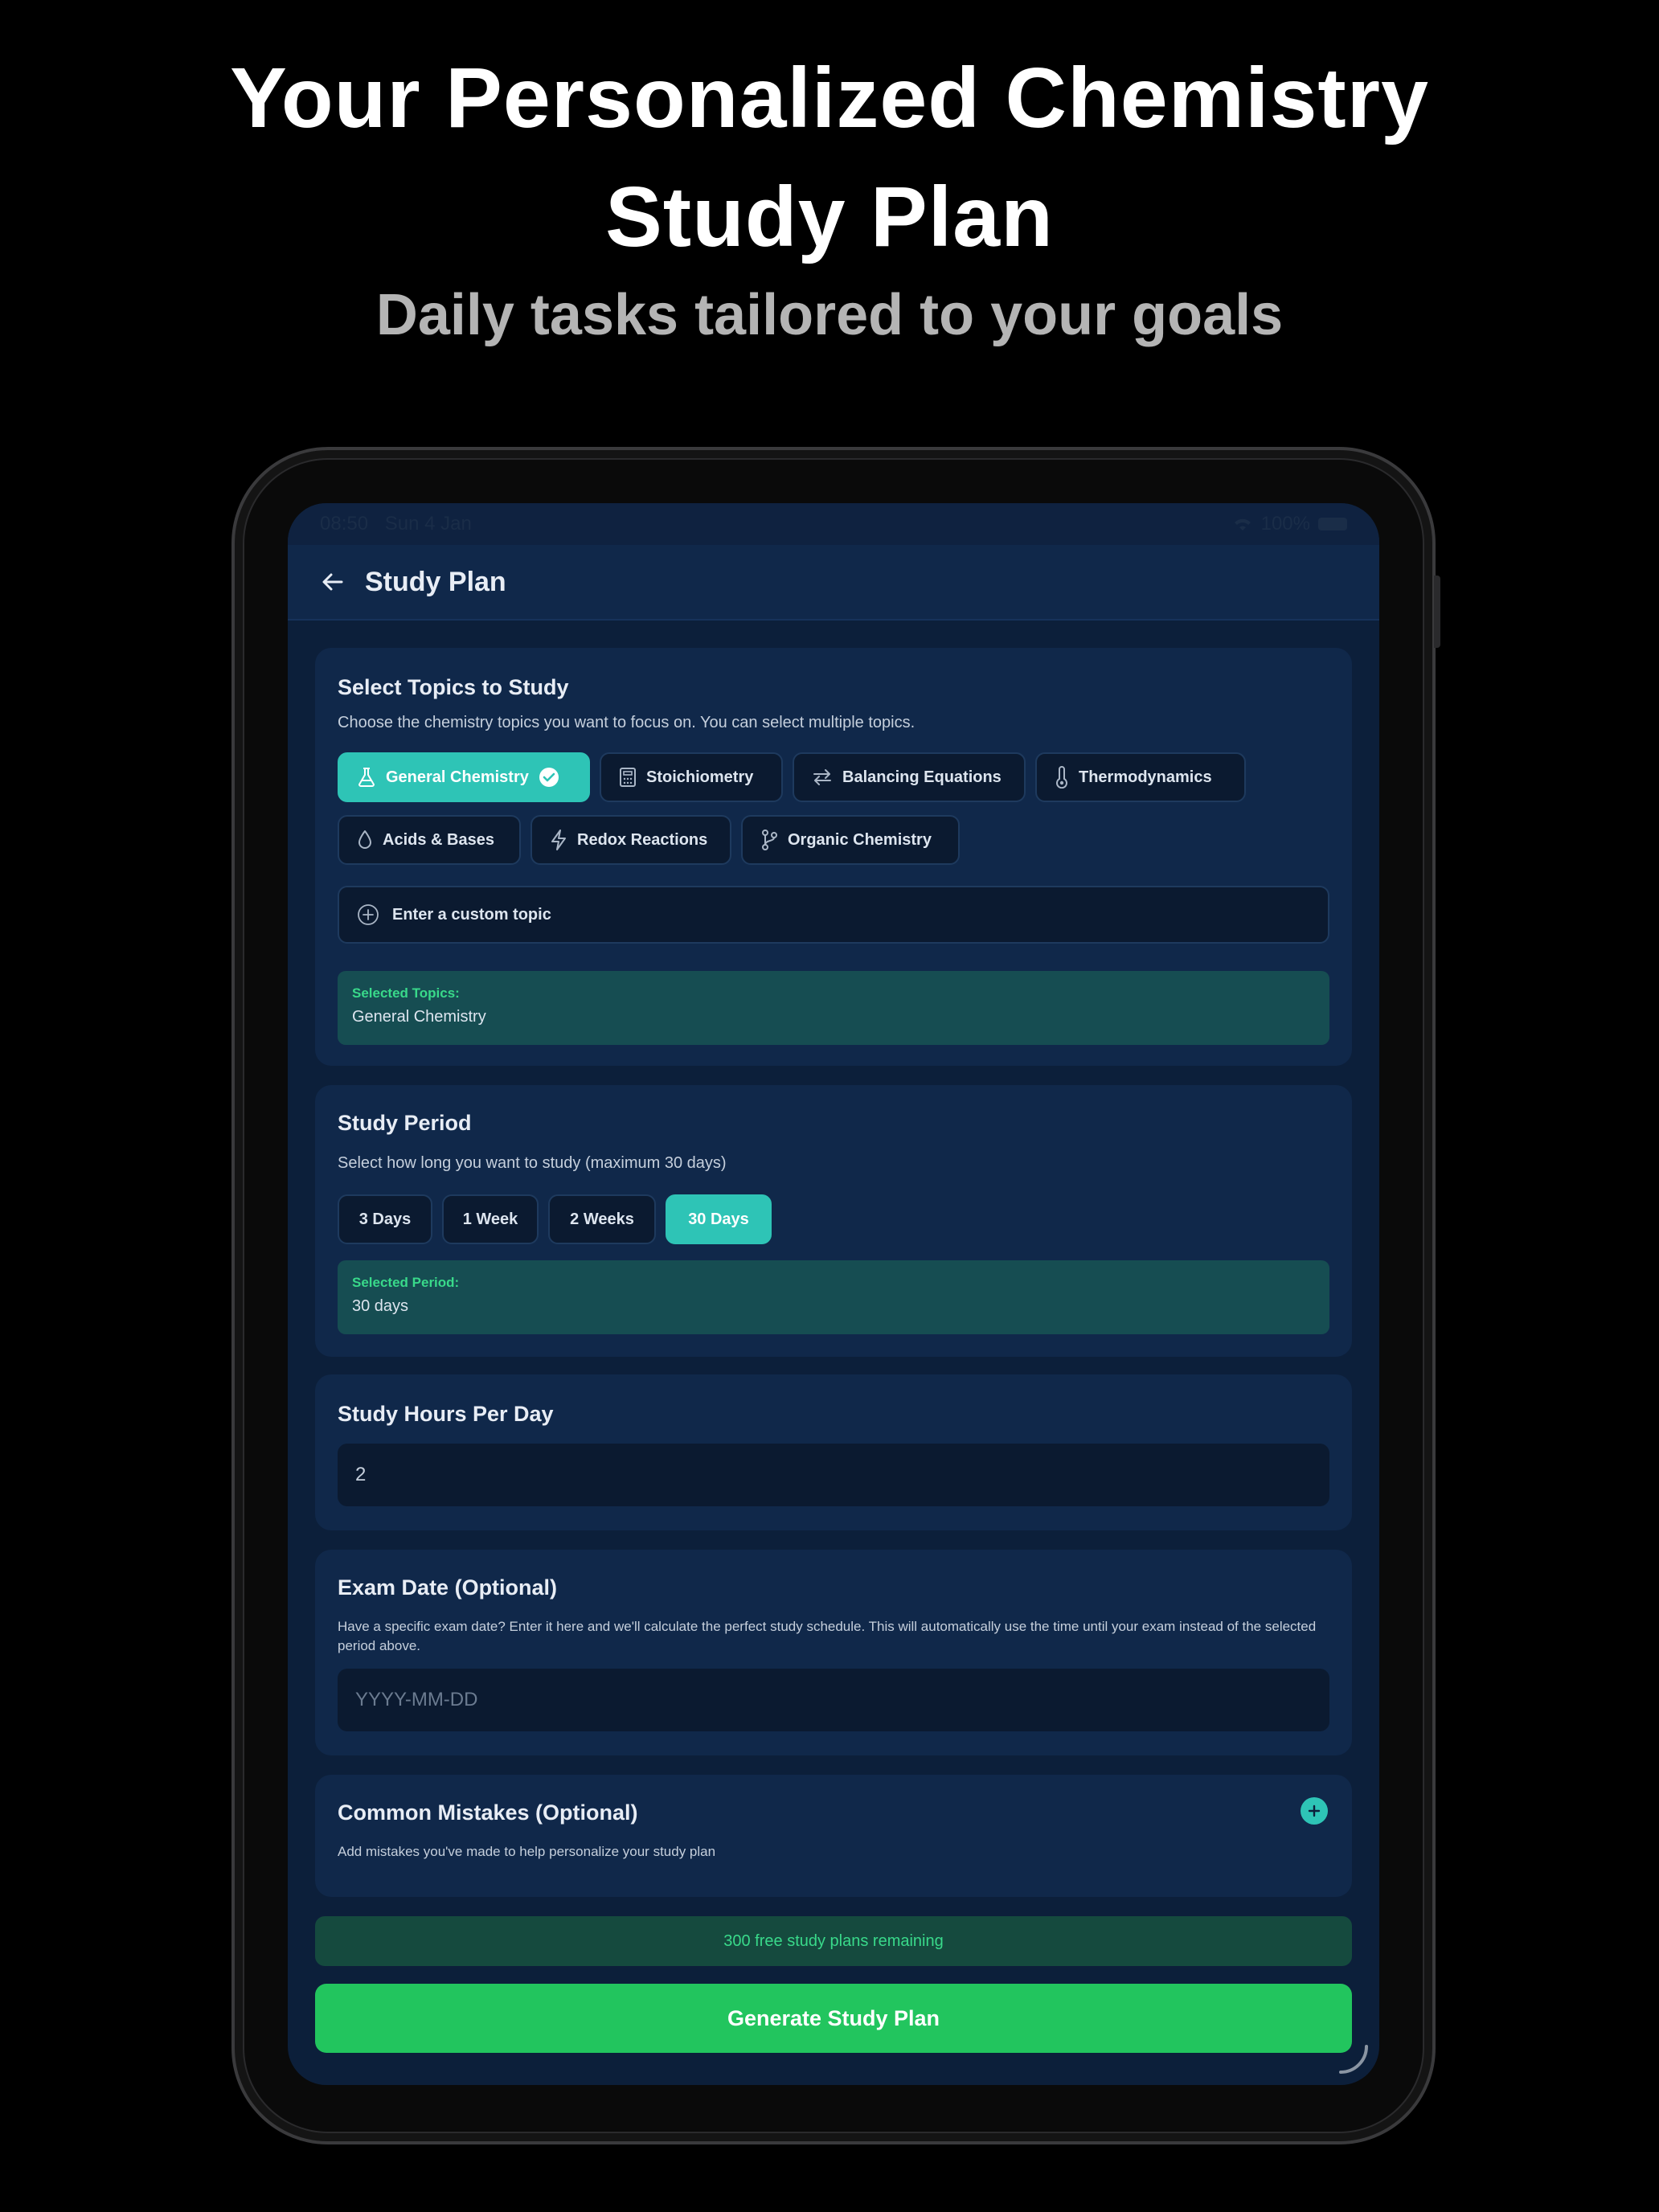 This screenshot has width=1659, height=2212. What do you see at coordinates (829, 98) in the screenshot?
I see `promo-headline-line1: Your Personalized Chemistry` at bounding box center [829, 98].